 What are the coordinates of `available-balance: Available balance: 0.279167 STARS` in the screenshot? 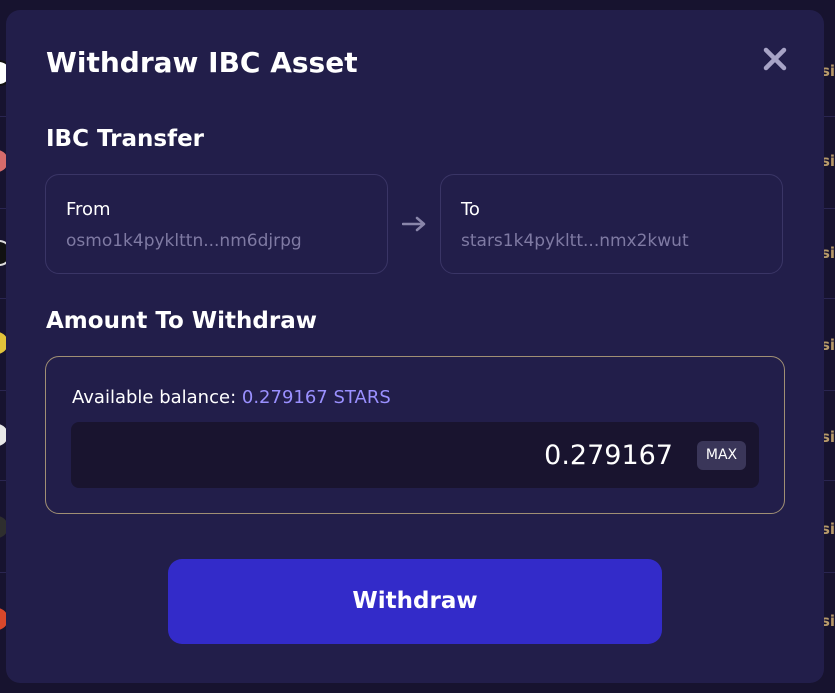 It's located at (231, 397).